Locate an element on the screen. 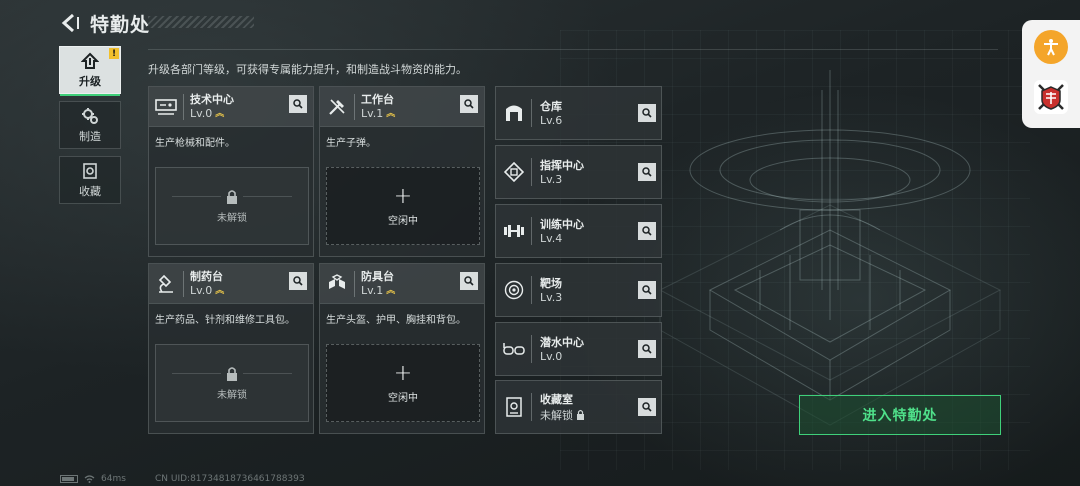 The image size is (1080, 486). facility-card-pharmacy: 制药台 Lv.0 ︽ 生产药品、针剂和维修工具包。 未解锁 is located at coordinates (231, 348).